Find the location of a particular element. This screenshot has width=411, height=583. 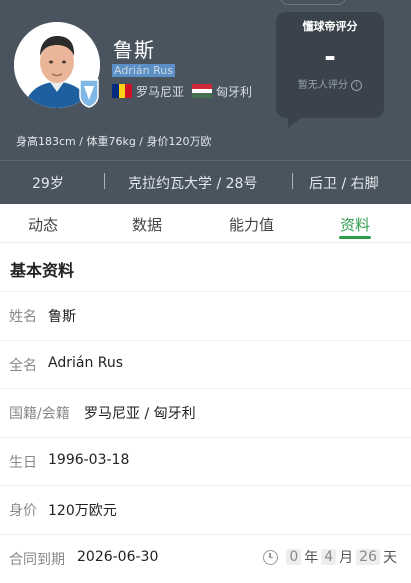

info-row-birthday: 生日 1996-03-18 is located at coordinates (205, 461).